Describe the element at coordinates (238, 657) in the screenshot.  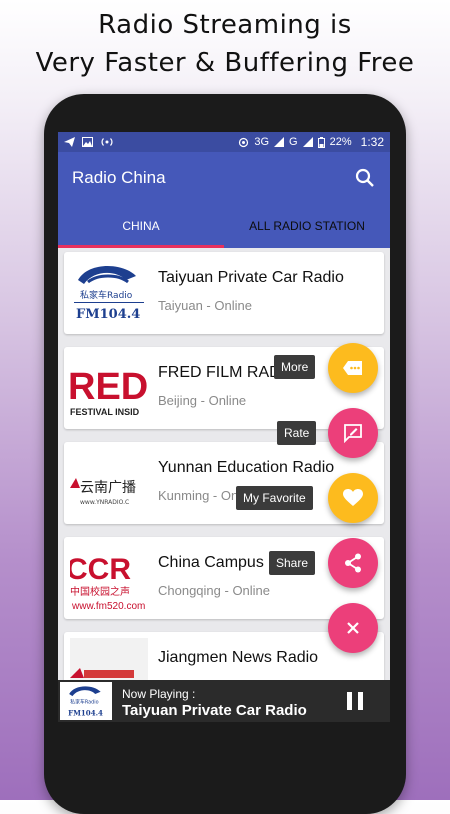
I see `station-name: Jiangmen News Radio` at that location.